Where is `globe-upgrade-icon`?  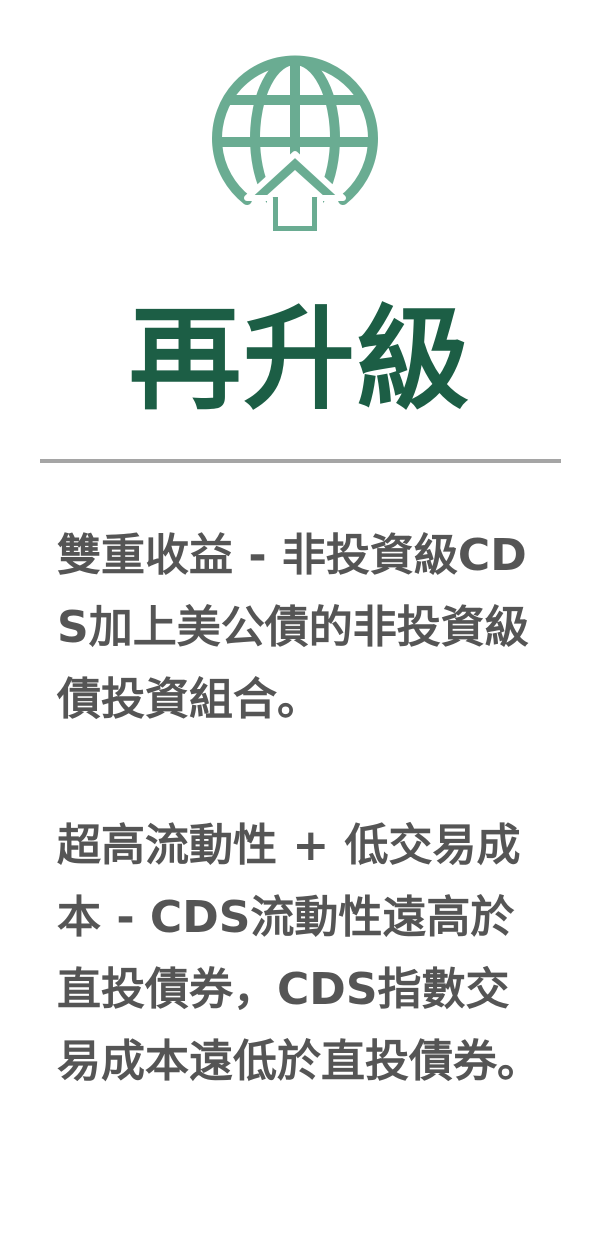 globe-upgrade-icon is located at coordinates (295, 145).